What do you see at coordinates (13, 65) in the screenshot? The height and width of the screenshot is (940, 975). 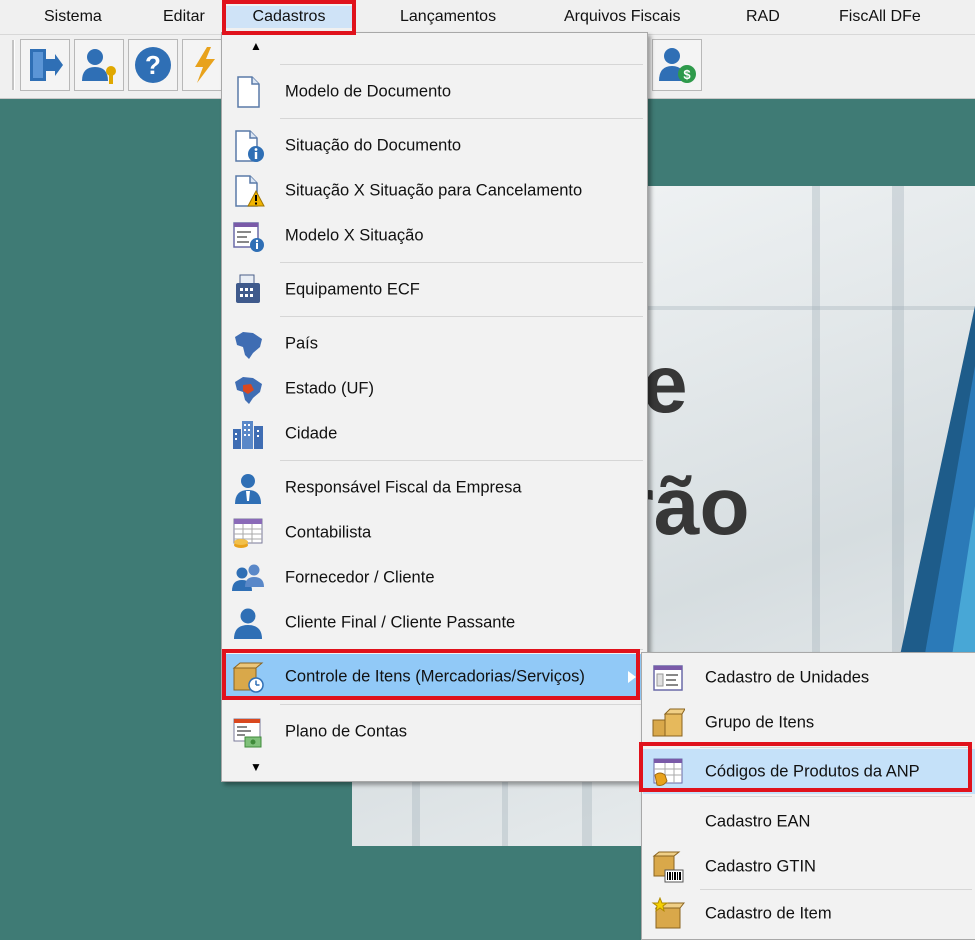 I see `toolbar-grip` at bounding box center [13, 65].